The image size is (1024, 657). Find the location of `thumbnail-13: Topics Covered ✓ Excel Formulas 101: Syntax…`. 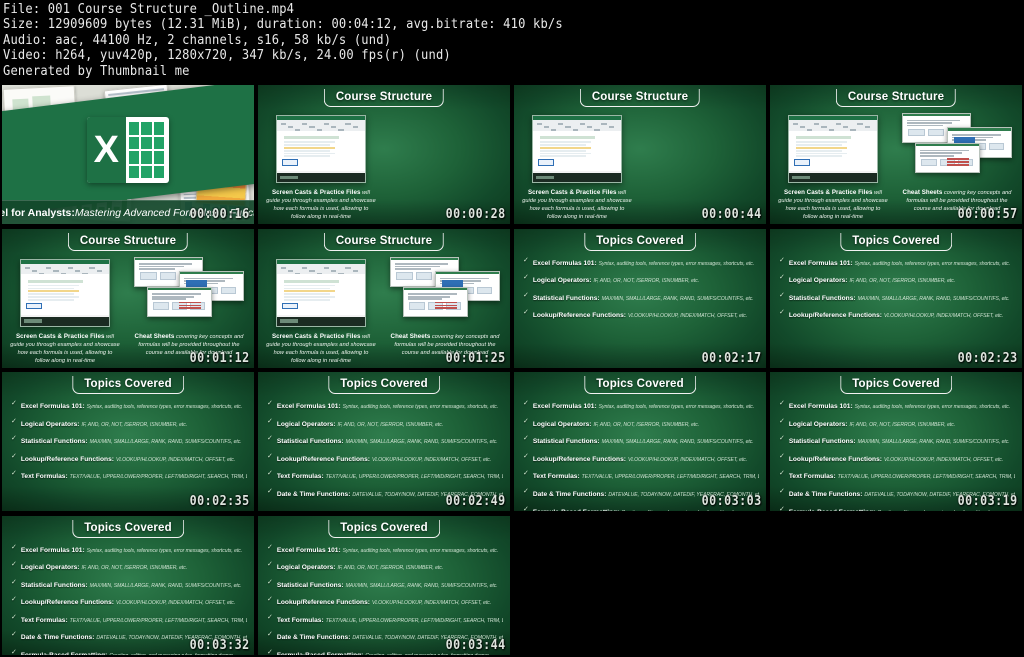

thumbnail-13: Topics Covered ✓ Excel Formulas 101: Syntax… is located at coordinates (384, 585).